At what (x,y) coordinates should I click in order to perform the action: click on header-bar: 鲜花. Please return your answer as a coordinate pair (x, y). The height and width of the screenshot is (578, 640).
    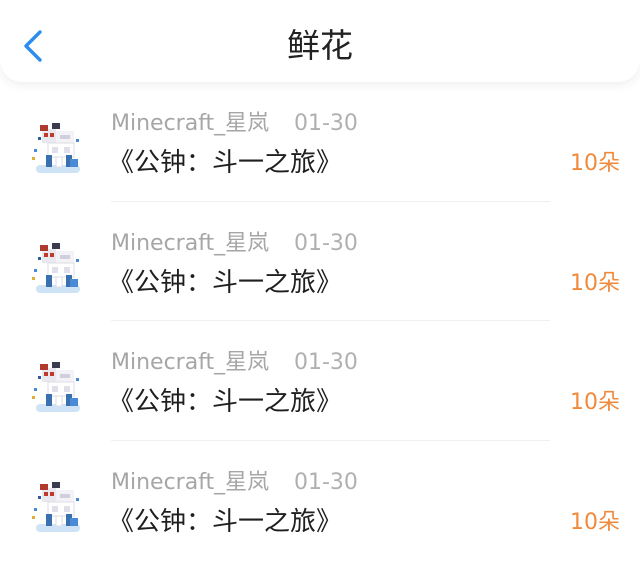
    Looking at the image, I should click on (320, 41).